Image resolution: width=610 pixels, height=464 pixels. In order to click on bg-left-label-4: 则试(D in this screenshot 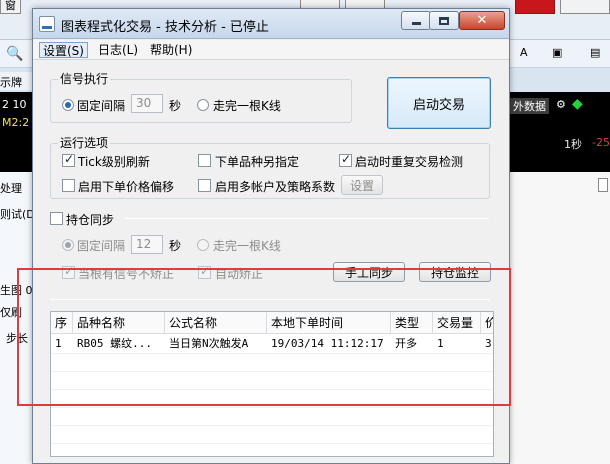, I will do `click(17, 214)`.